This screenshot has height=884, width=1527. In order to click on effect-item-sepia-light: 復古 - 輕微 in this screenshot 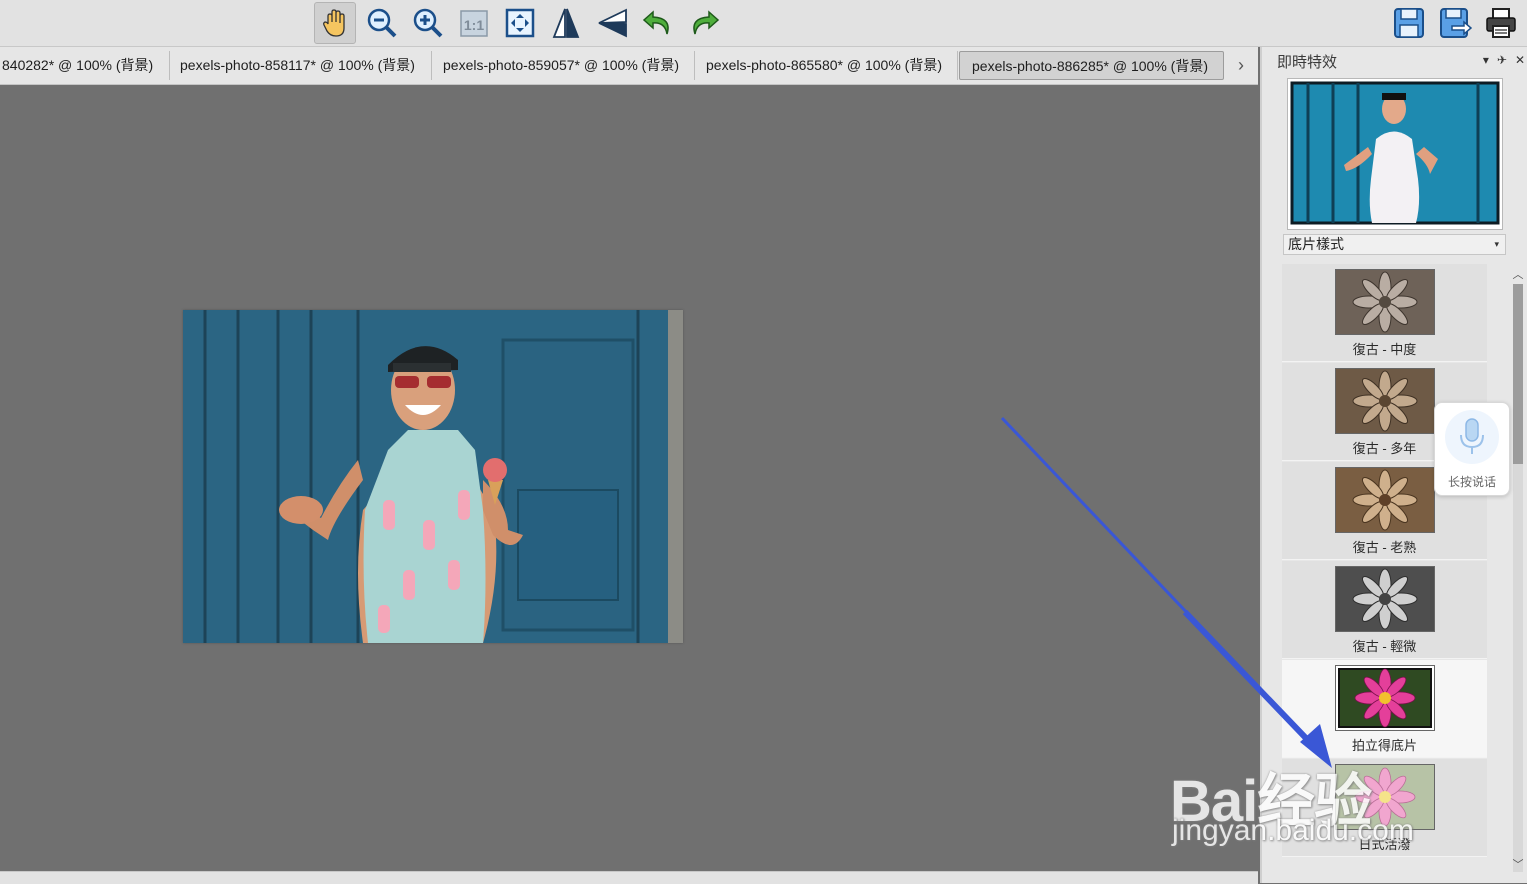, I will do `click(1384, 610)`.